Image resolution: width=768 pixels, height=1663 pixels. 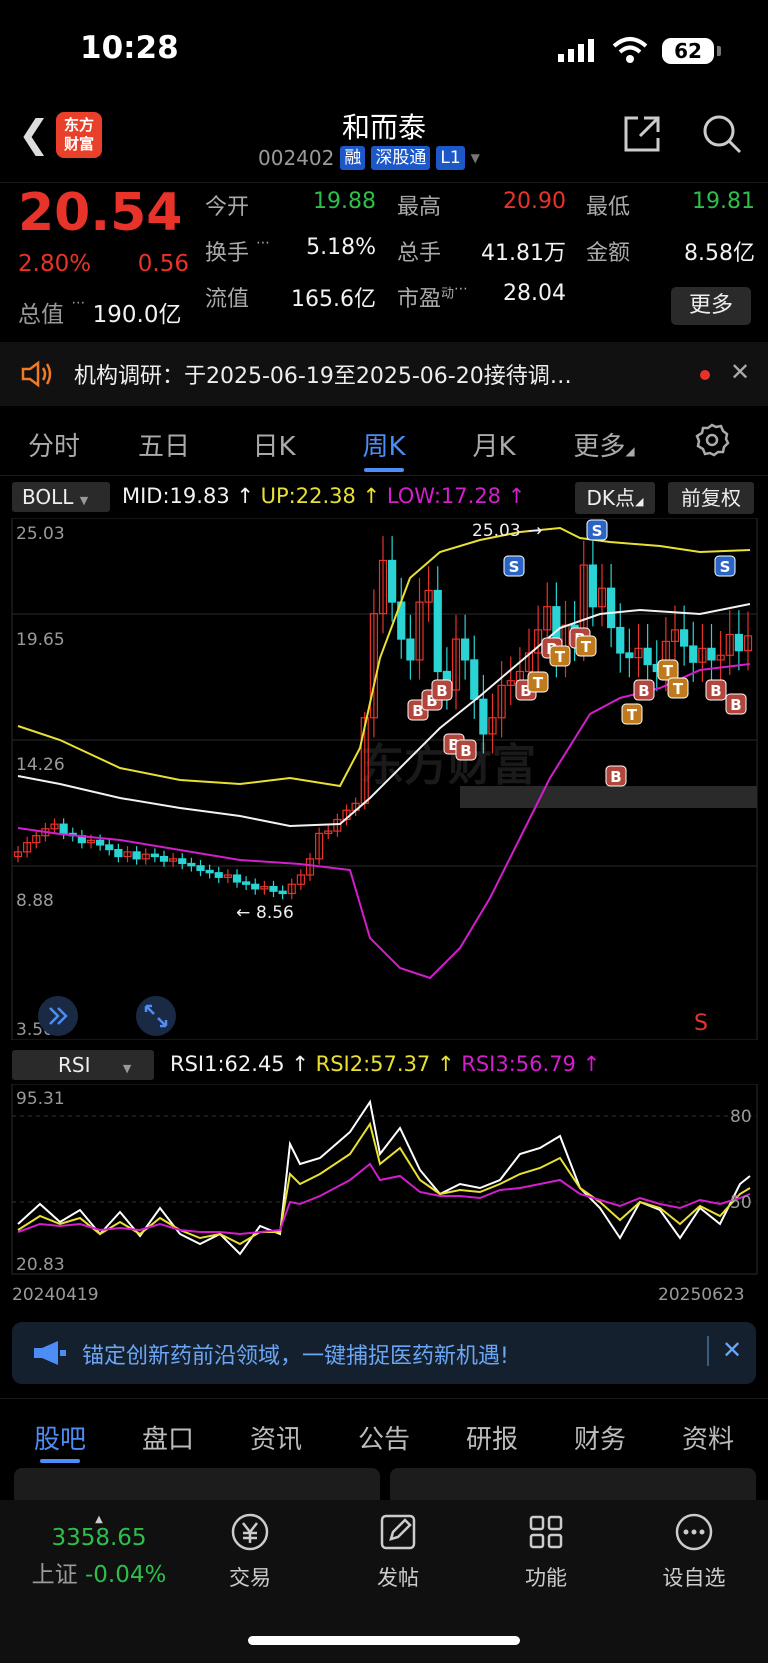 I want to click on stock-code-row: 002402 融 深股通 L1 ▼, so click(x=369, y=158).